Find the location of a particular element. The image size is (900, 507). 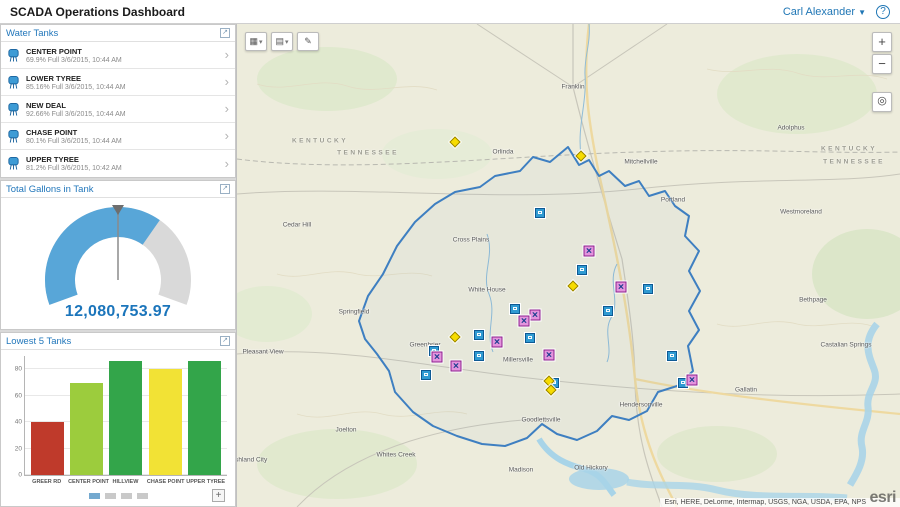

y-axis-tick: 20 is located at coordinates (18, 449).